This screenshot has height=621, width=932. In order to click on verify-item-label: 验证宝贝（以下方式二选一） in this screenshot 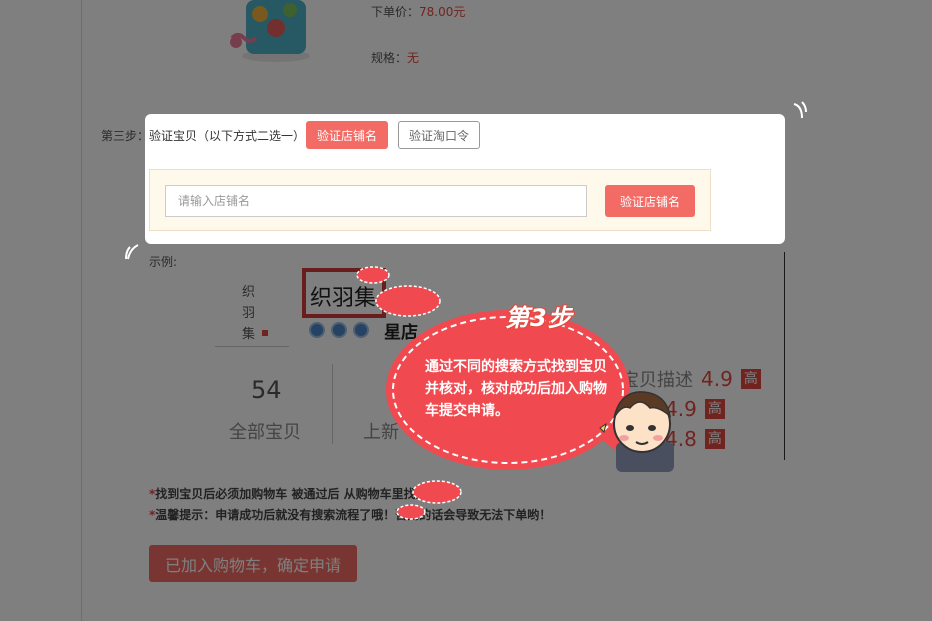, I will do `click(227, 136)`.